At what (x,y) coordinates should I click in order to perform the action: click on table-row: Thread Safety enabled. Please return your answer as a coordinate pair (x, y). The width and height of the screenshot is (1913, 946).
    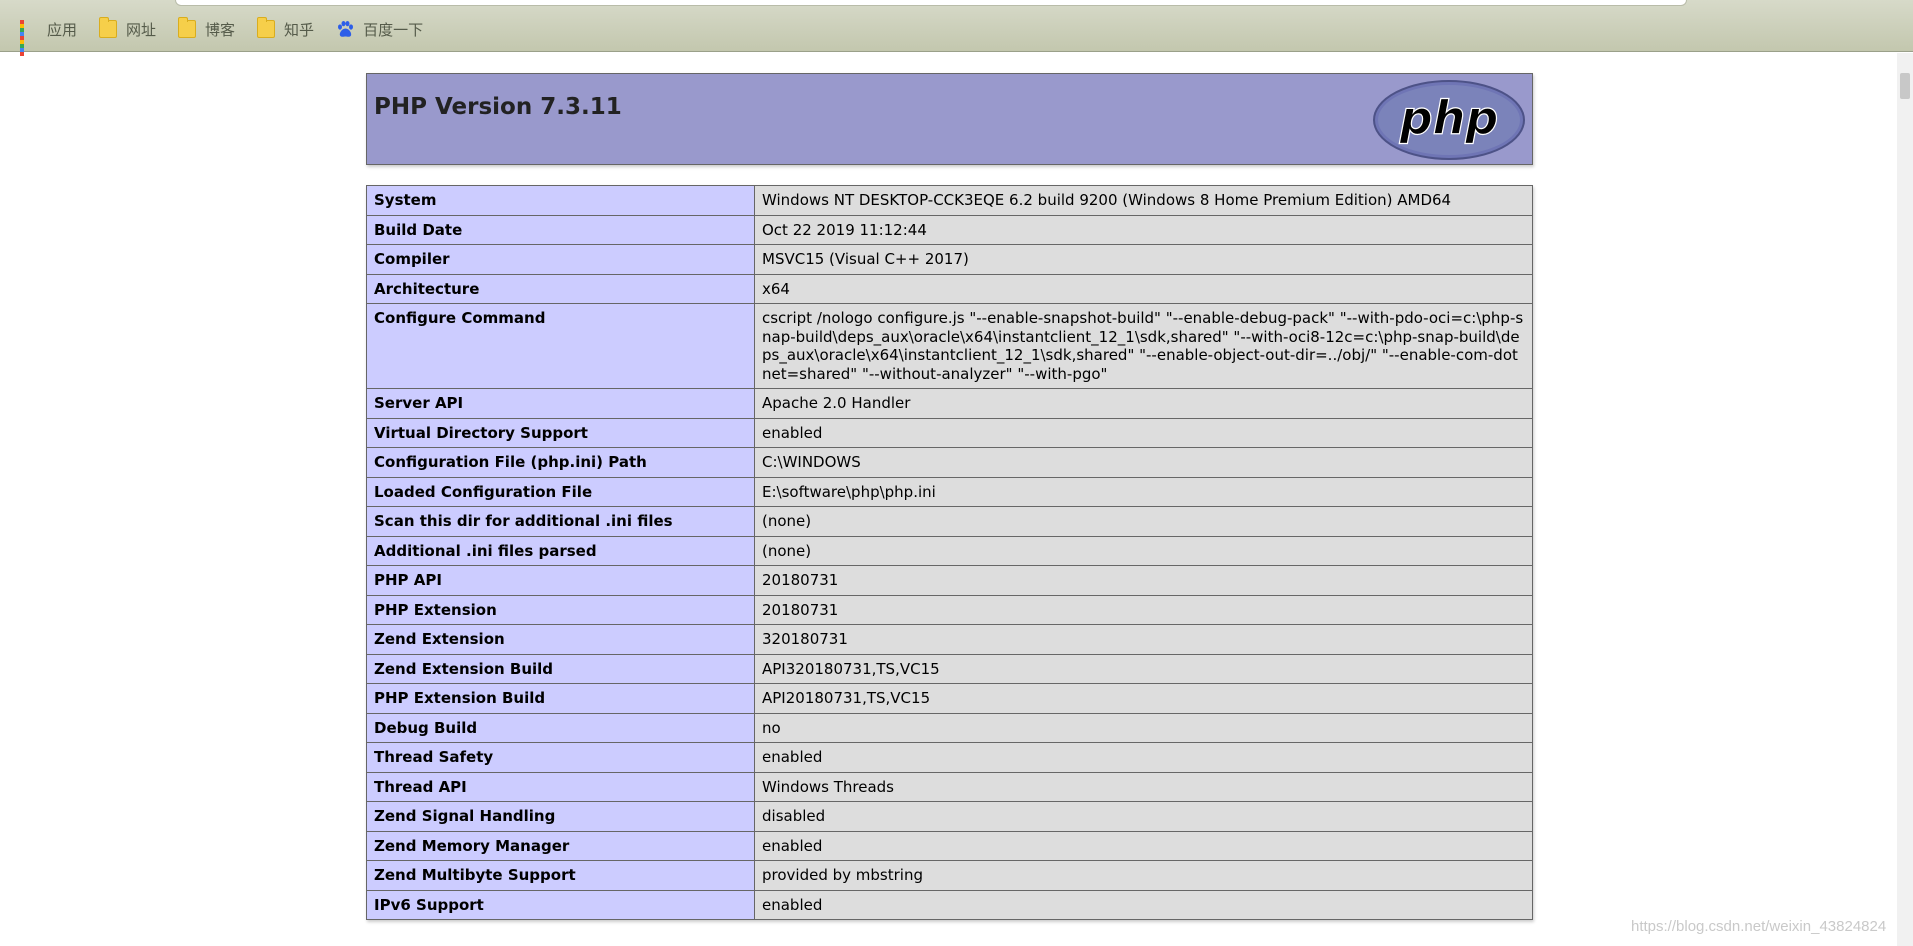
    Looking at the image, I should click on (949, 757).